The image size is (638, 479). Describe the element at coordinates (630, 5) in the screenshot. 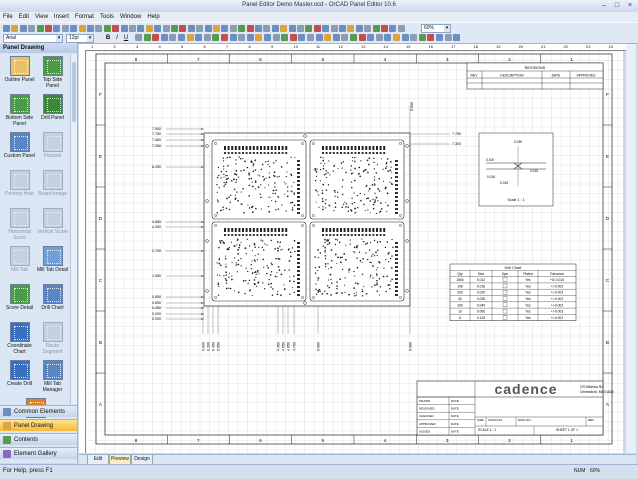

I see `close-button: ×` at that location.